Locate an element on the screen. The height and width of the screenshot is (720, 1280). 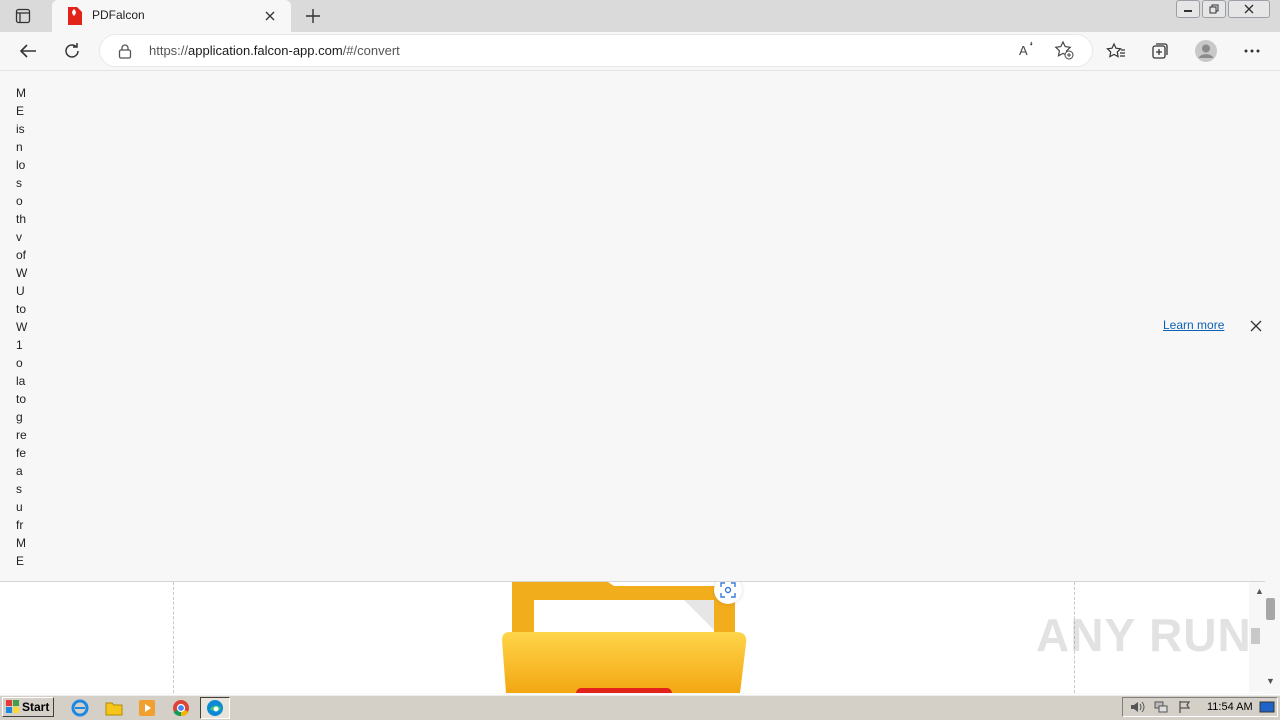
tab-pdfalcon: PDFalcon is located at coordinates (171, 16).